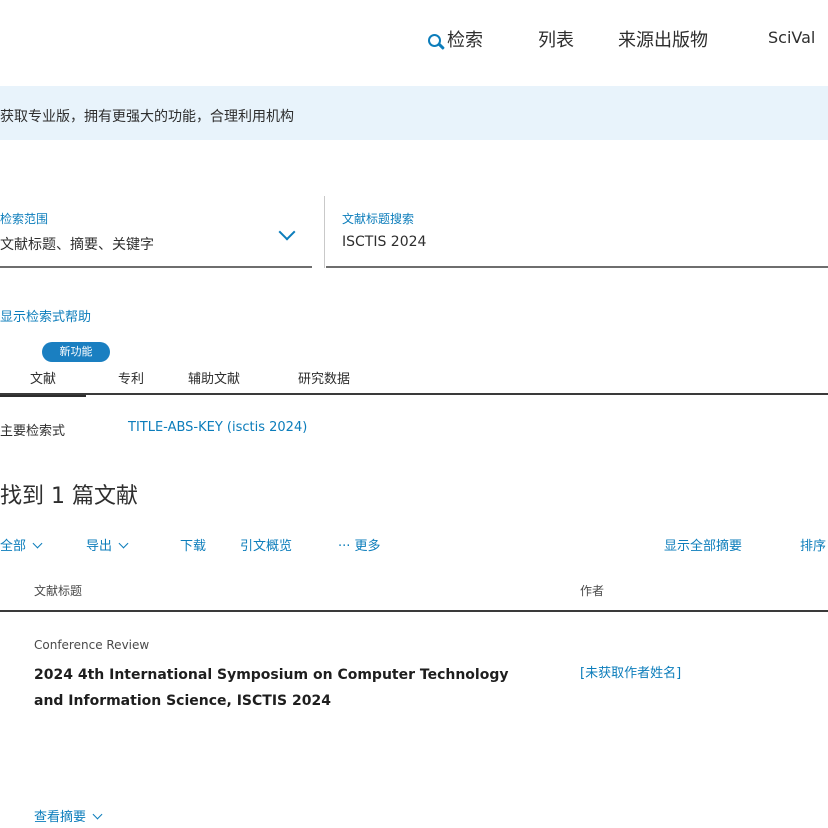  I want to click on select-all-label: 全部, so click(13, 546).